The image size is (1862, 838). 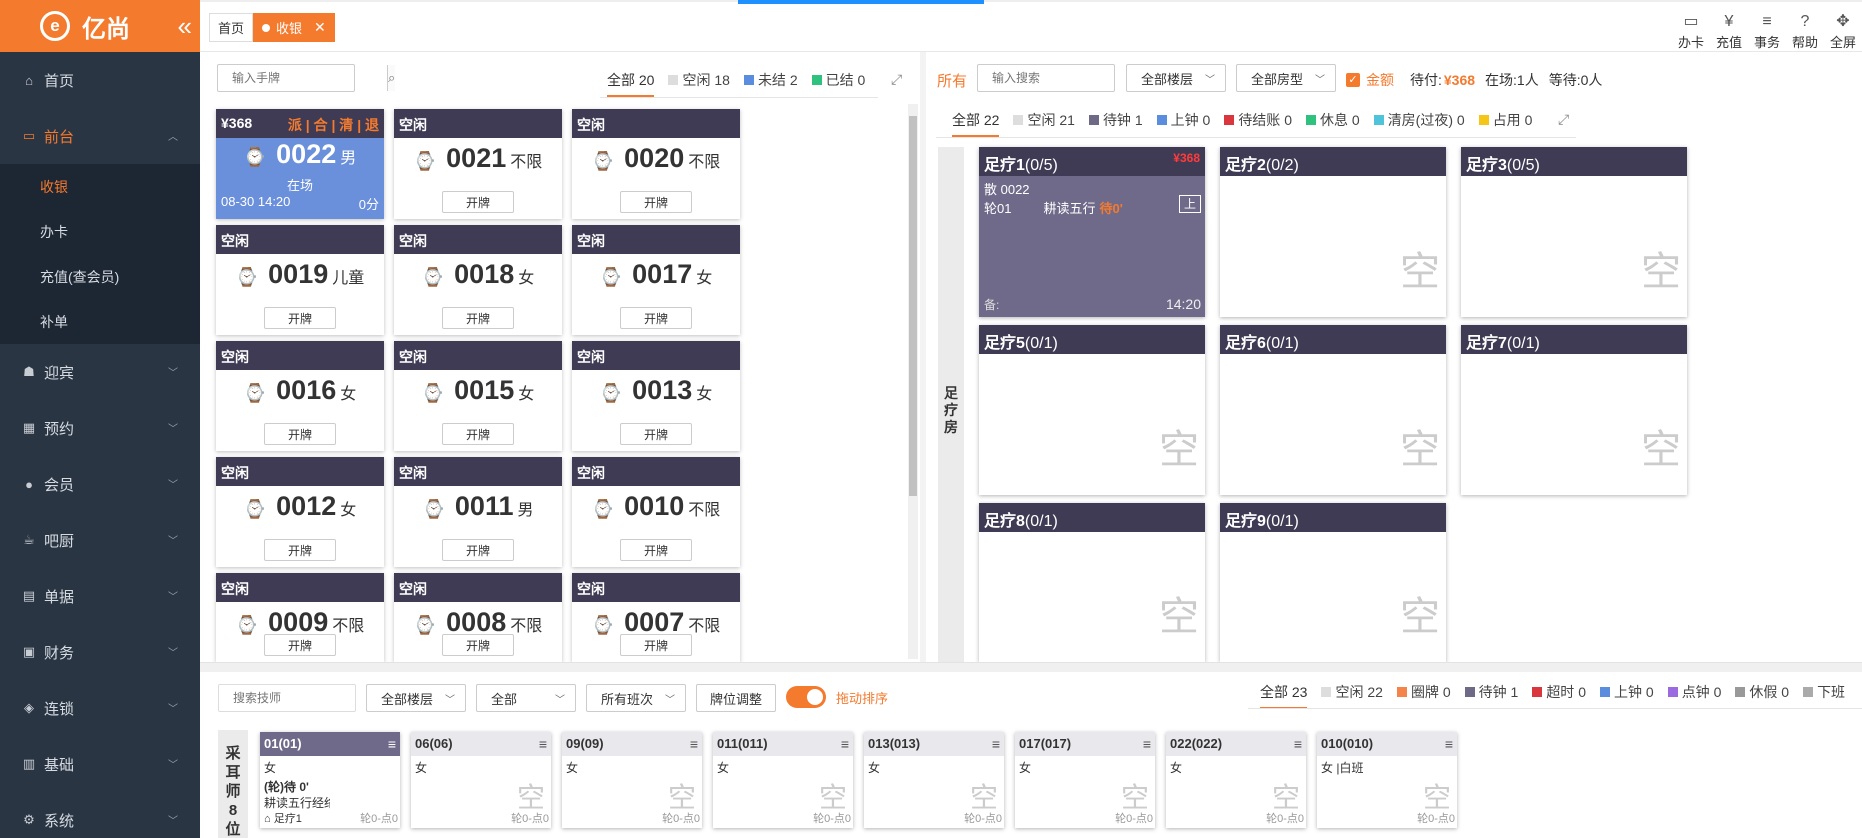 I want to click on tech-filter-2: 圈牌 0, so click(x=1423, y=692).